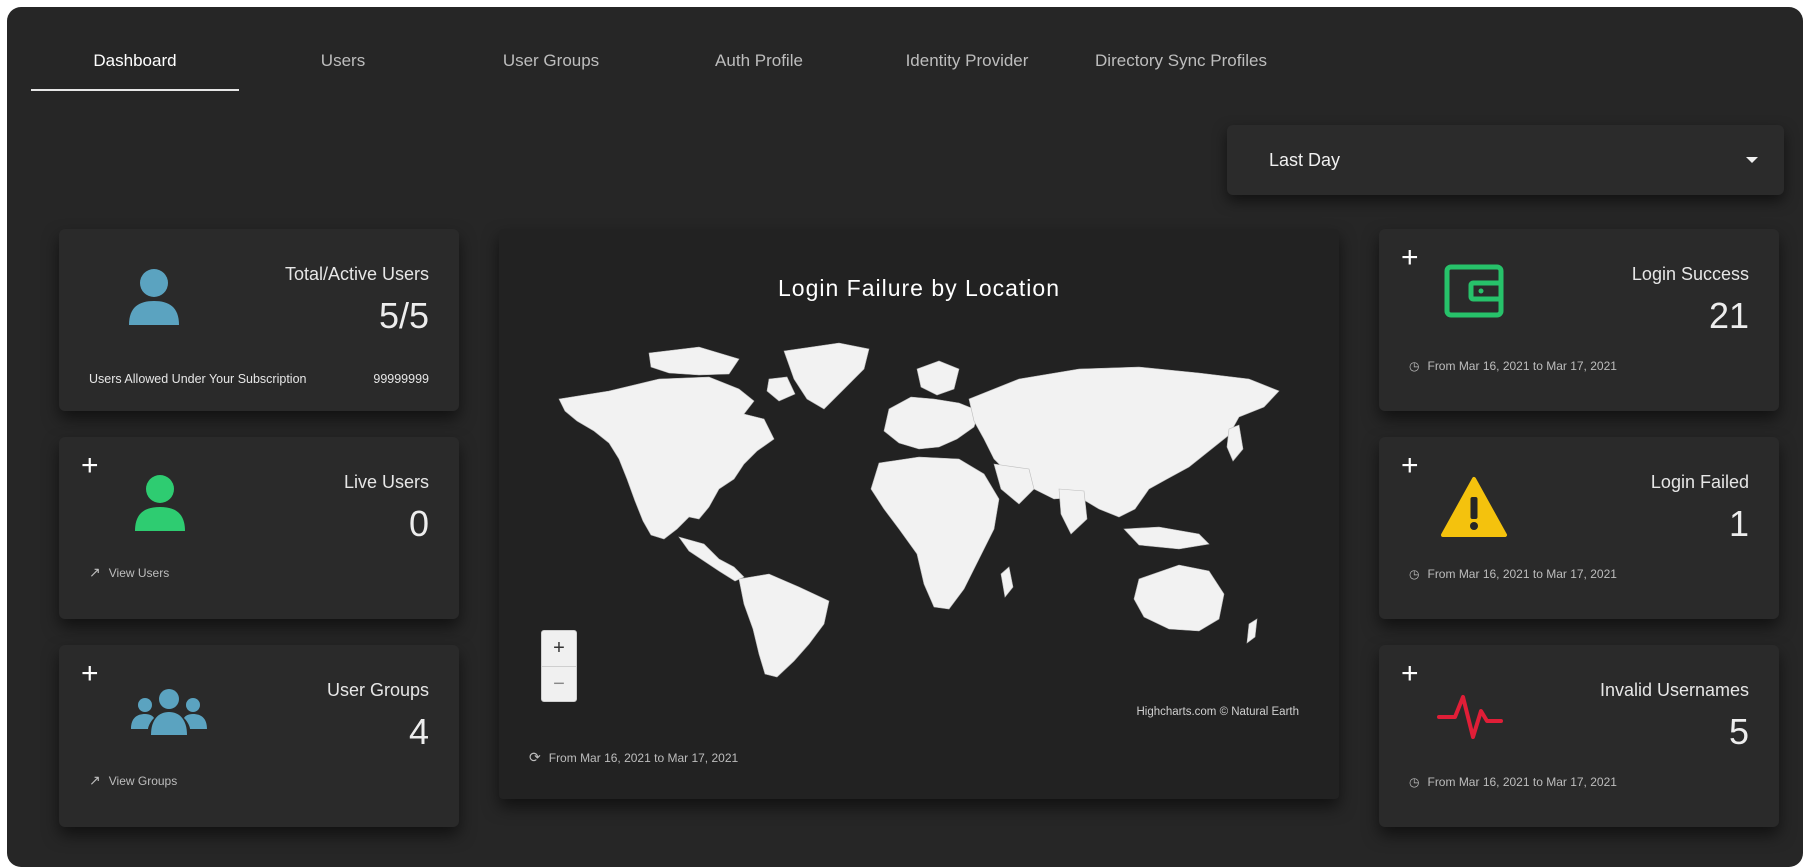  Describe the element at coordinates (259, 528) in the screenshot. I see `card-live-users: + Live Users 0 ↗ View Users` at that location.